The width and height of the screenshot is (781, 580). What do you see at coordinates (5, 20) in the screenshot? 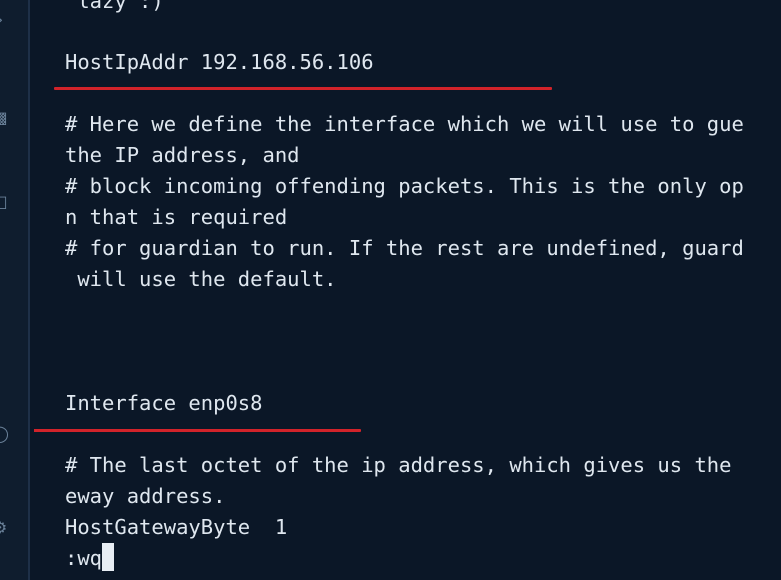
I see `chevron-right-icon: ›` at bounding box center [5, 20].